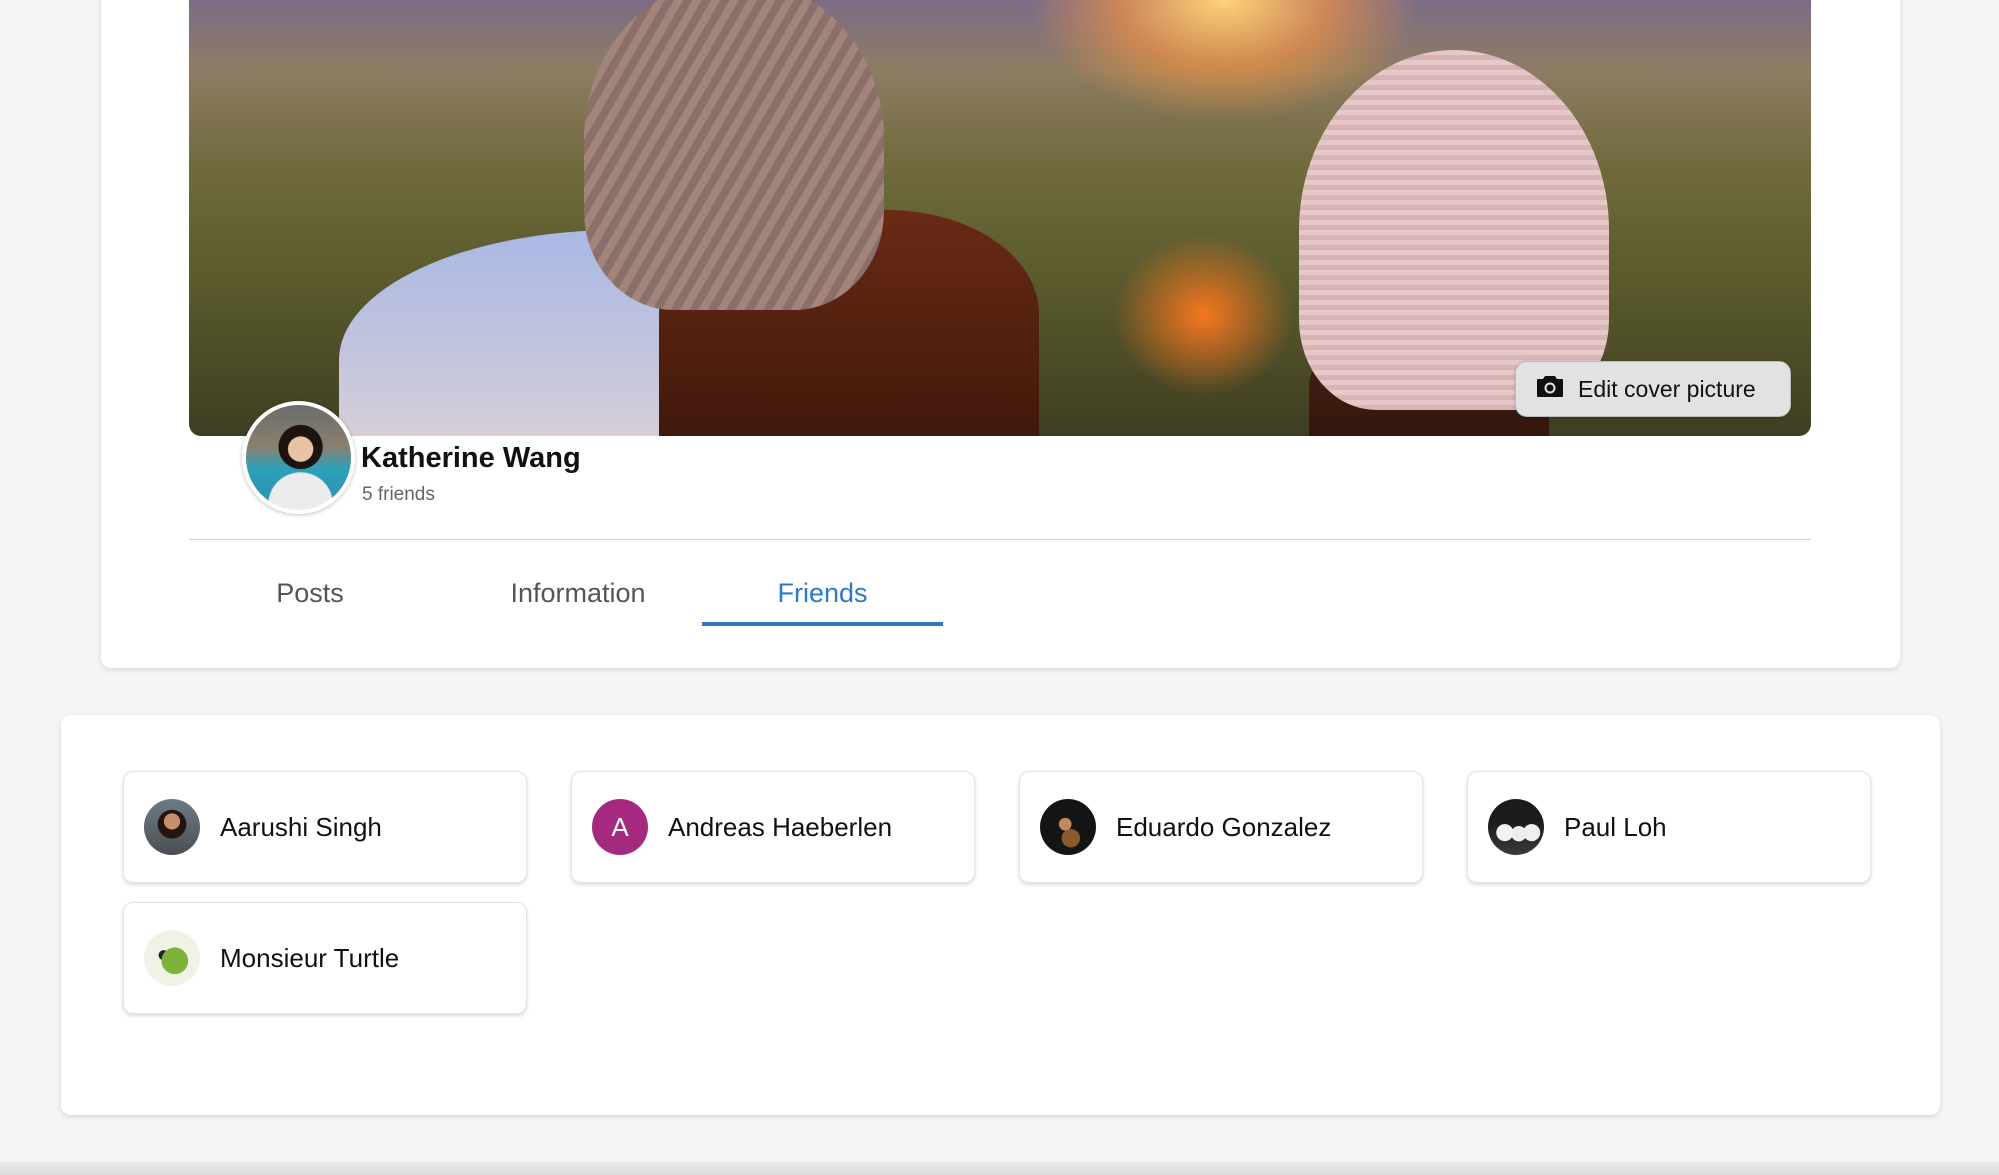 The width and height of the screenshot is (1999, 1175). I want to click on friend-card-paul-loh: Paul Loh, so click(1669, 827).